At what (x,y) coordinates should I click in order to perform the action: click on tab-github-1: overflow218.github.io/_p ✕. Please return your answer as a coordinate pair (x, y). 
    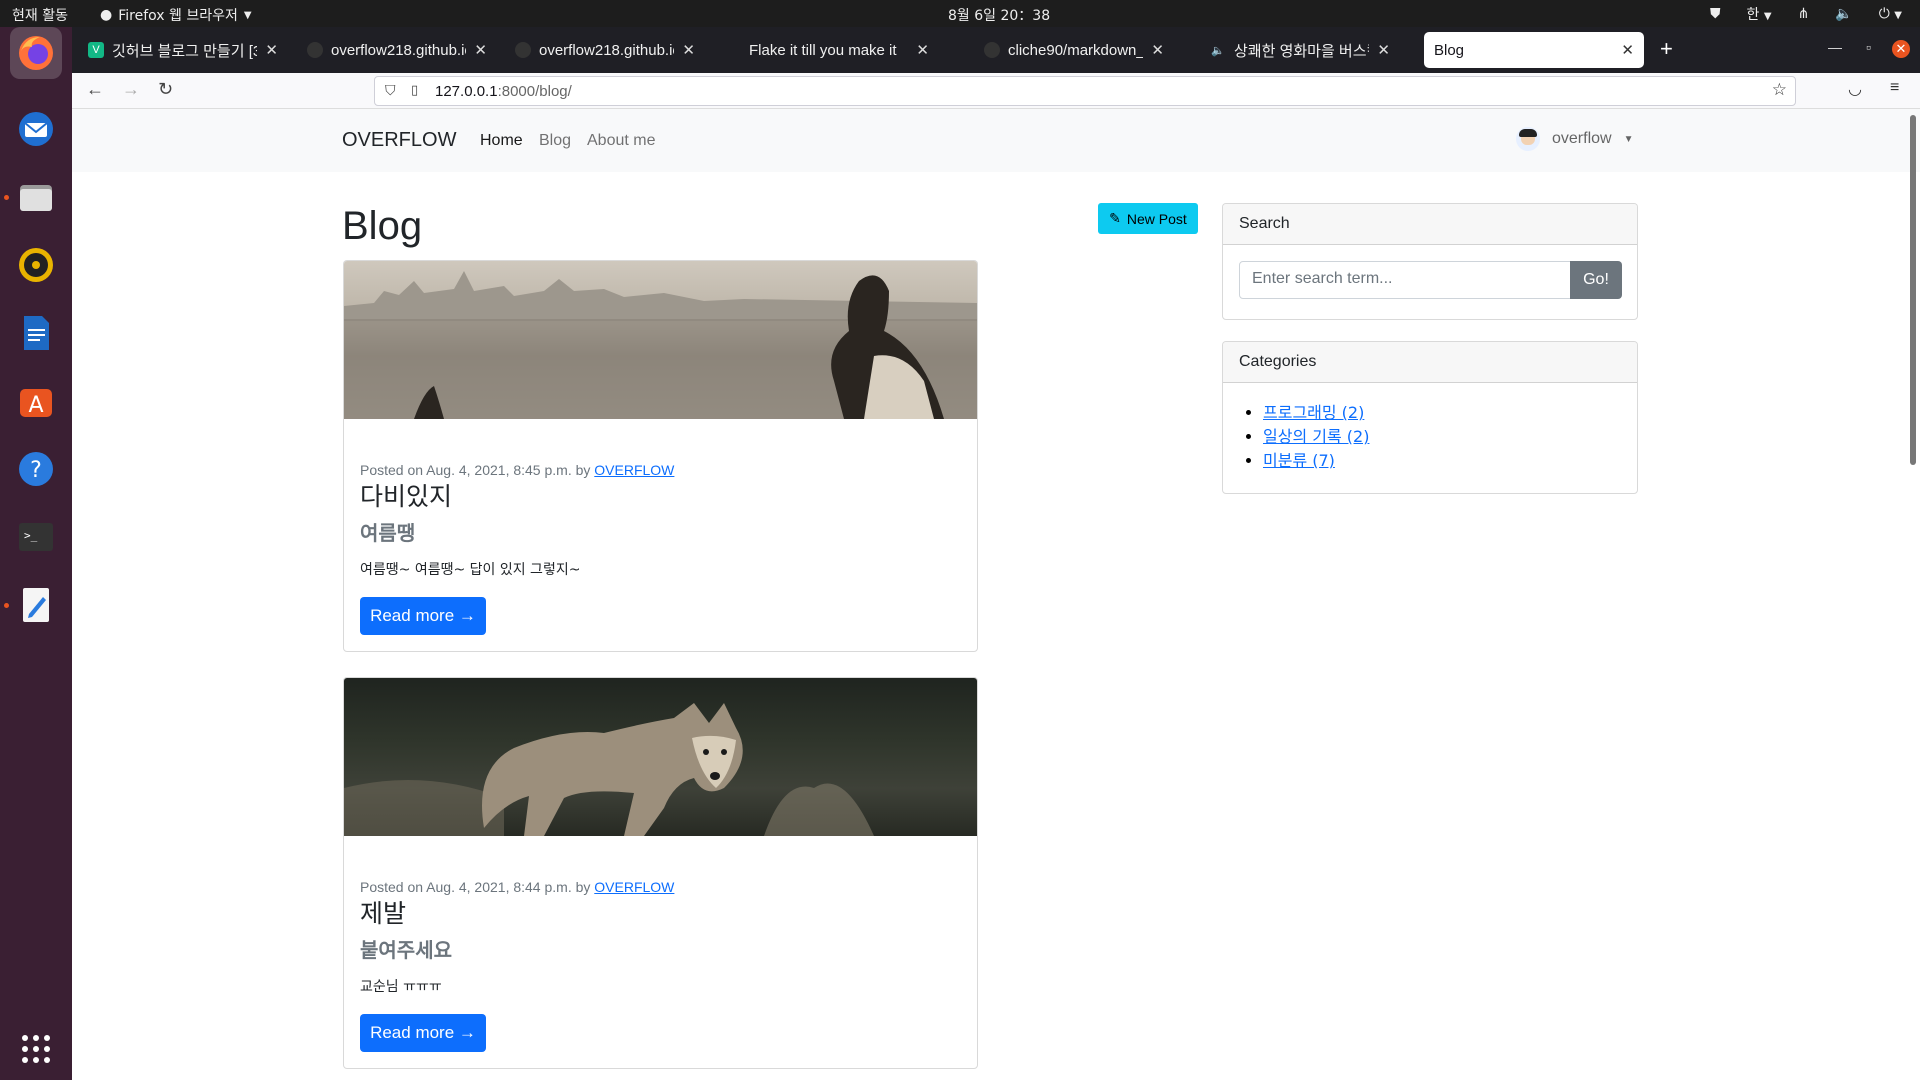
    Looking at the image, I should click on (397, 50).